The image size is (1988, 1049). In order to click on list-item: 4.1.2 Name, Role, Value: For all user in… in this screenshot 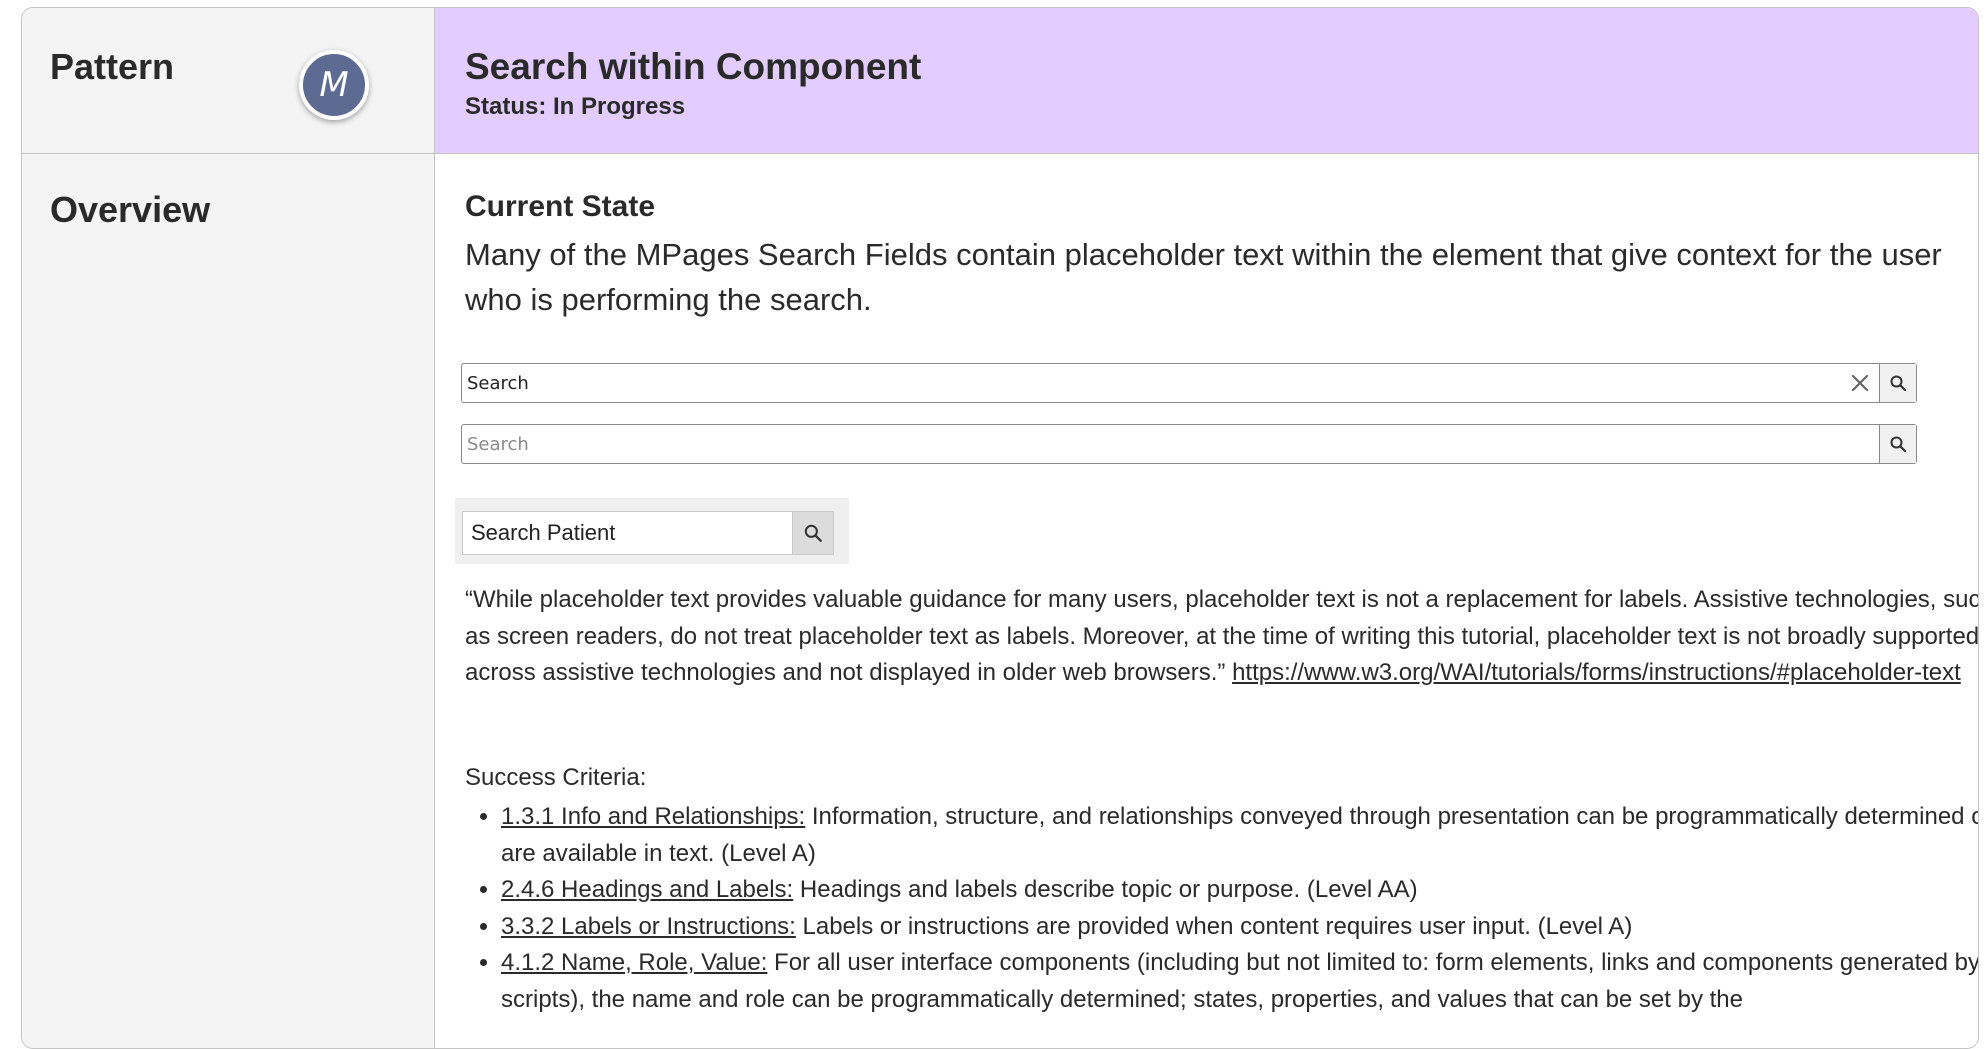, I will do `click(1239, 981)`.